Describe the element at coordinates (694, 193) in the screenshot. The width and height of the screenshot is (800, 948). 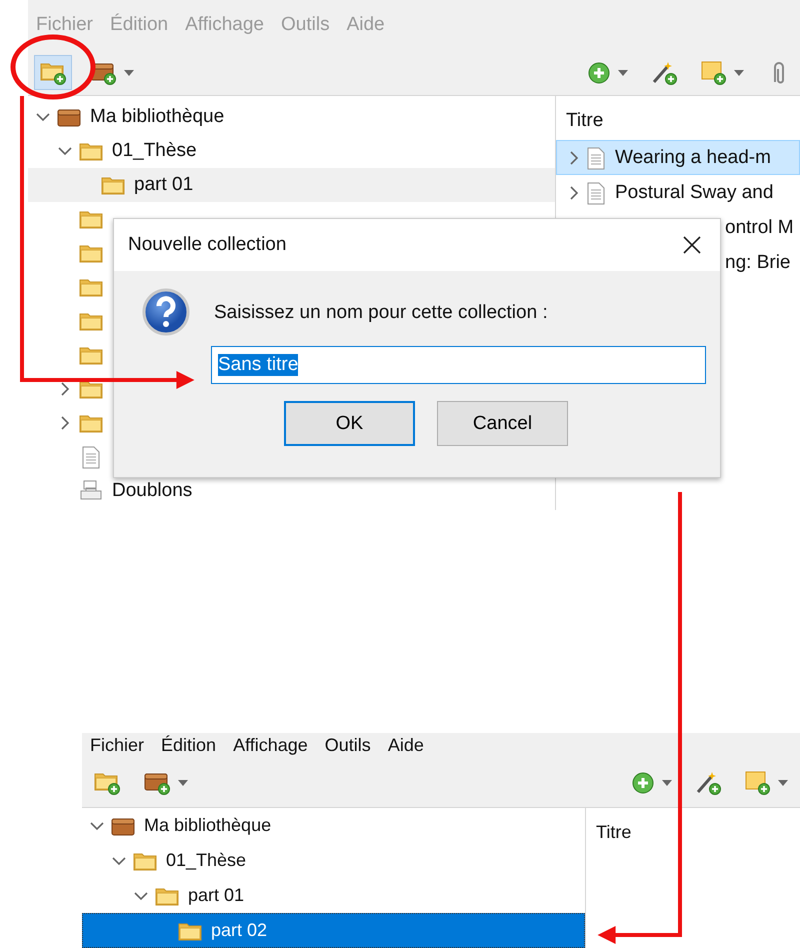
I see `item-title: Postural Sway and` at that location.